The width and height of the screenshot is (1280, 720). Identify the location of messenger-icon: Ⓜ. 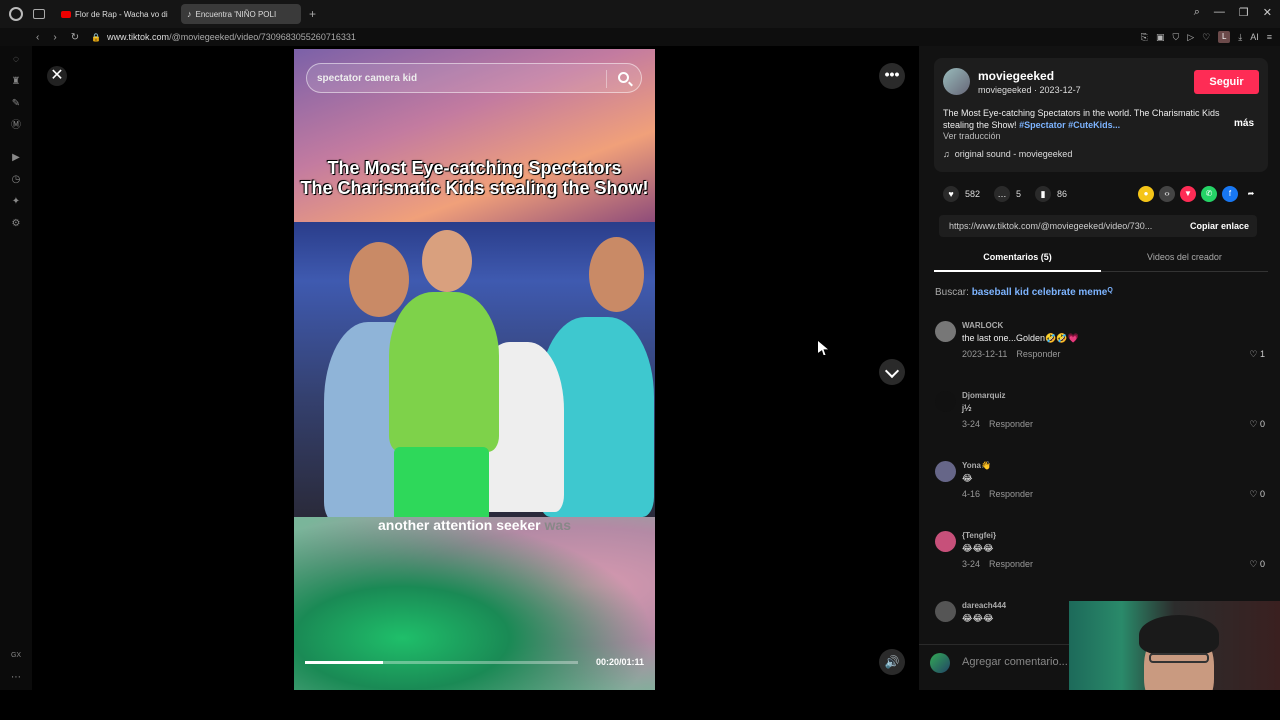
(16, 126).